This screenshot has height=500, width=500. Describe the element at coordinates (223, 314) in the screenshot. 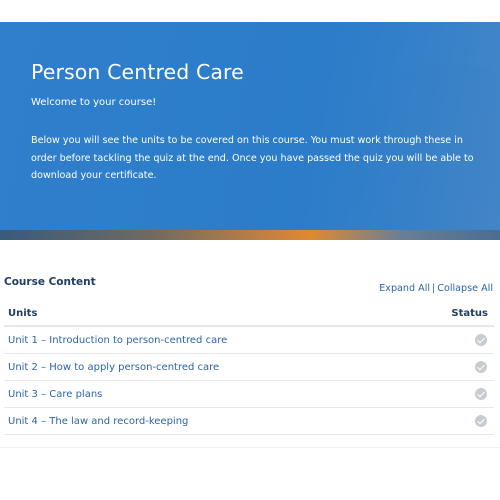

I see `units-column-header: Units` at that location.